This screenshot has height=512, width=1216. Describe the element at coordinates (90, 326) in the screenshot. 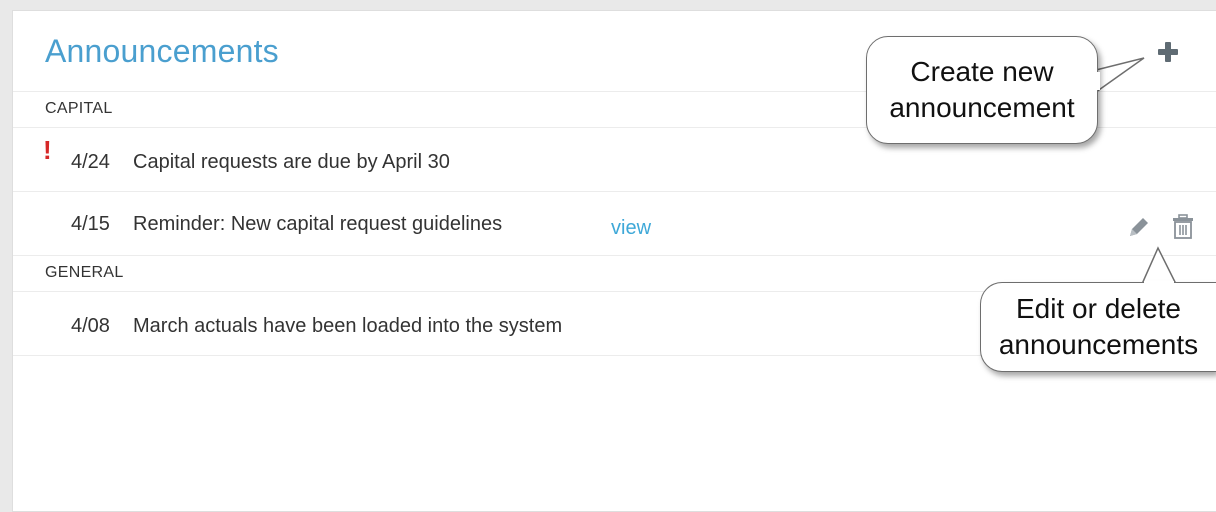

I see `announcement-date: 4/08` at that location.